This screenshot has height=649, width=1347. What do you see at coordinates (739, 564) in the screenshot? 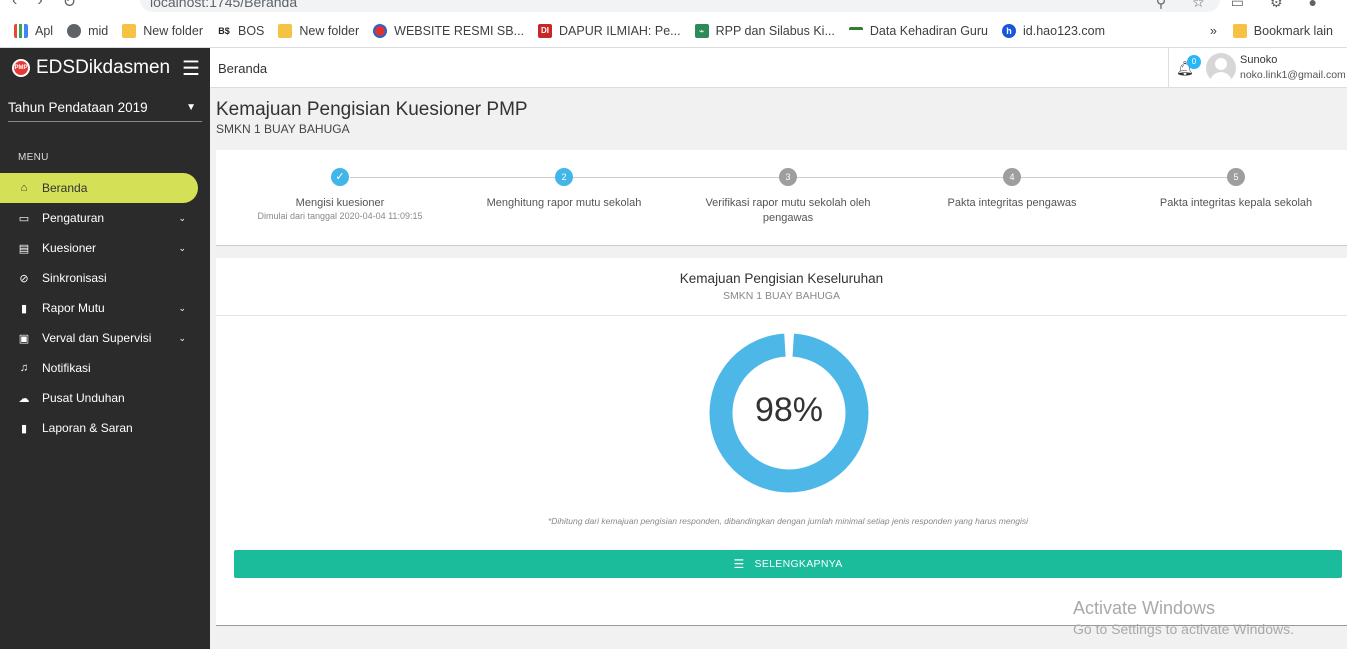
I see `list-icon: ☰` at bounding box center [739, 564].